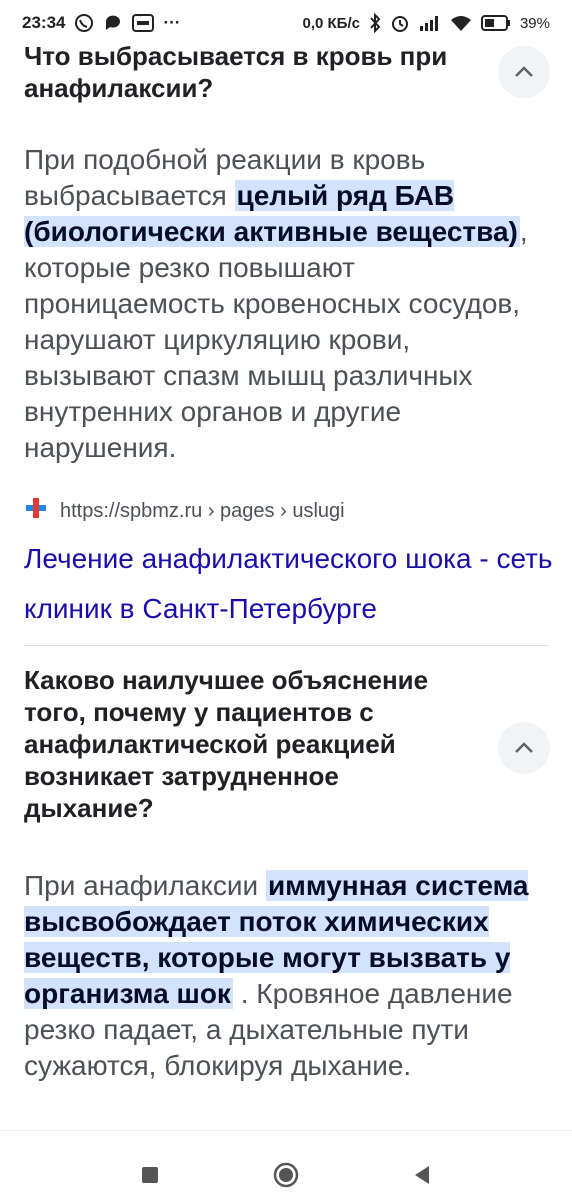 The height and width of the screenshot is (1200, 572). I want to click on battery-percent: 39%, so click(534, 23).